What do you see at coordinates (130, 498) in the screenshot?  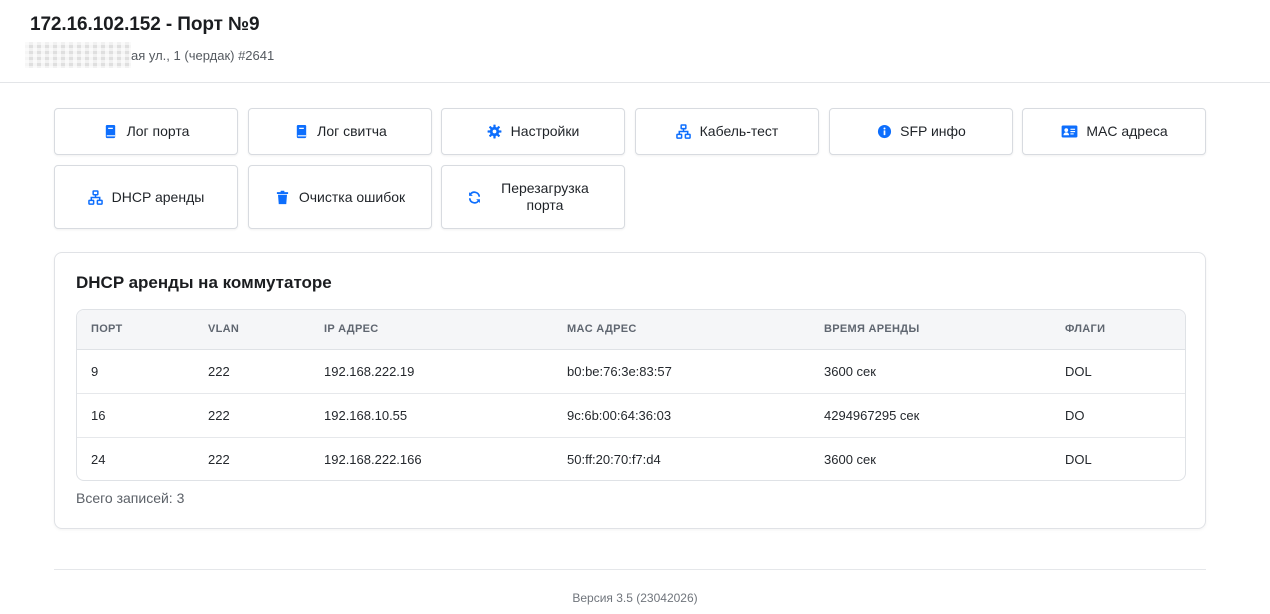 I see `total-records: Всего записей: 3` at bounding box center [130, 498].